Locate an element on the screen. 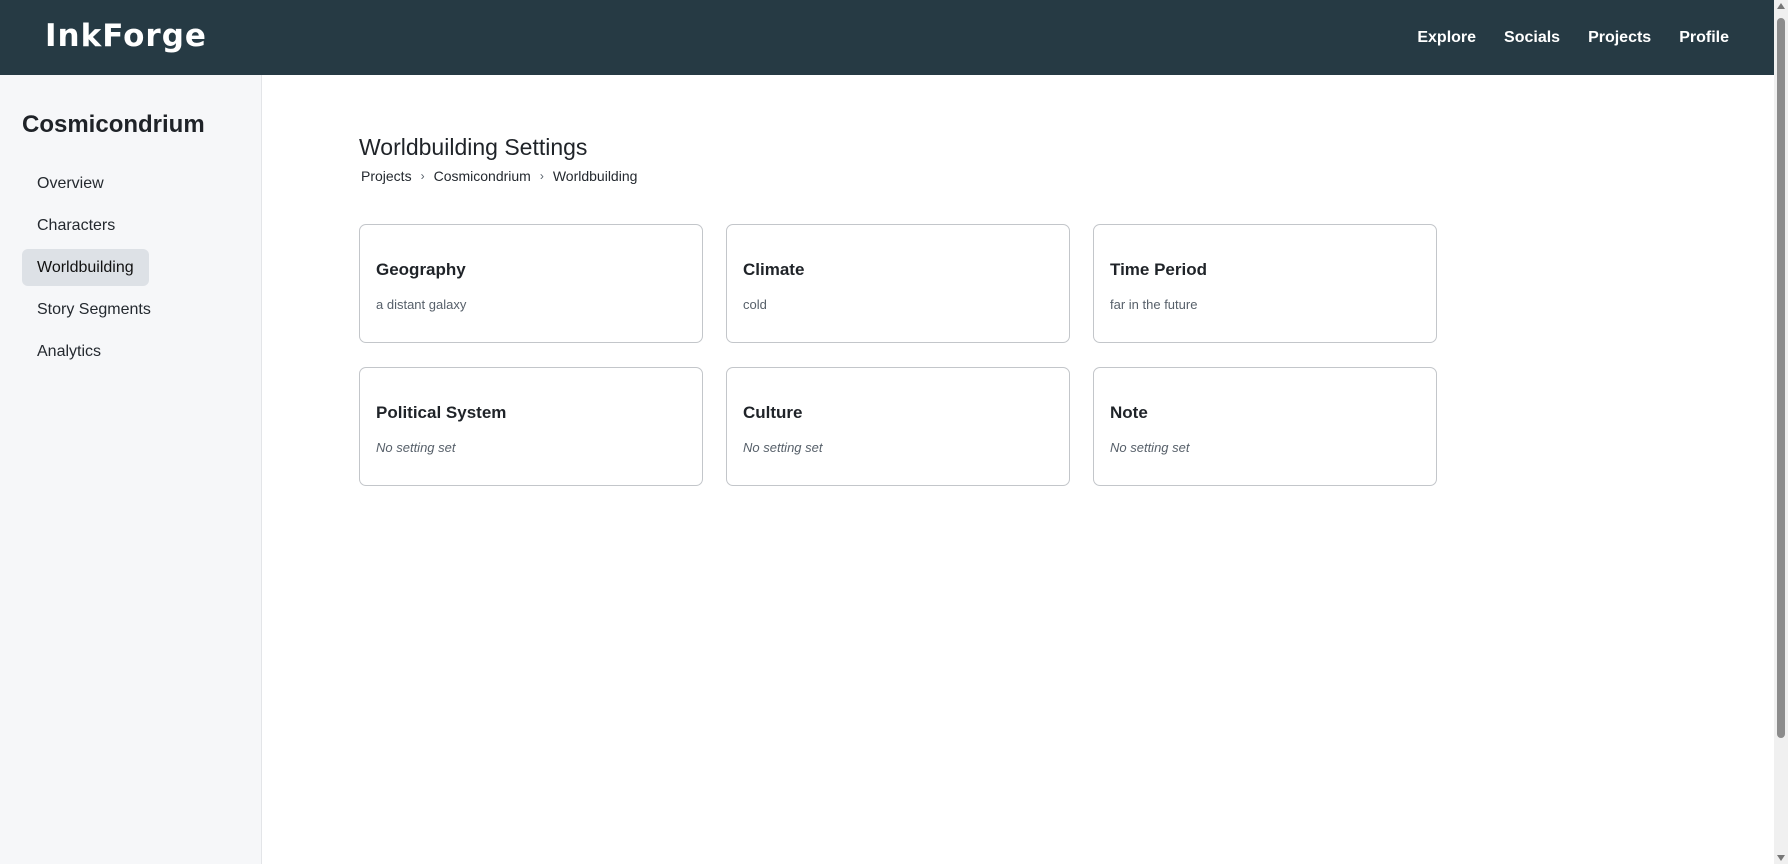 This screenshot has width=1788, height=864. setting-card-time-period: Time Period far in the future is located at coordinates (1265, 283).